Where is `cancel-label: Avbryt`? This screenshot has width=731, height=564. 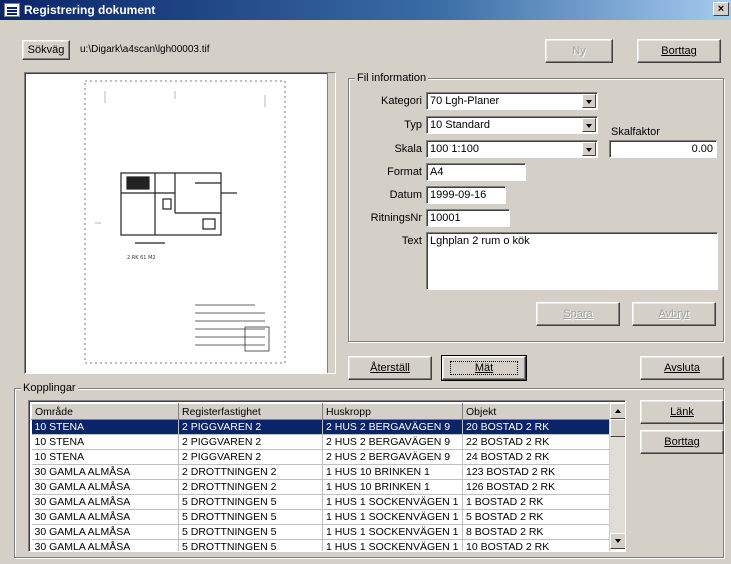
cancel-label: Avbryt is located at coordinates (674, 314).